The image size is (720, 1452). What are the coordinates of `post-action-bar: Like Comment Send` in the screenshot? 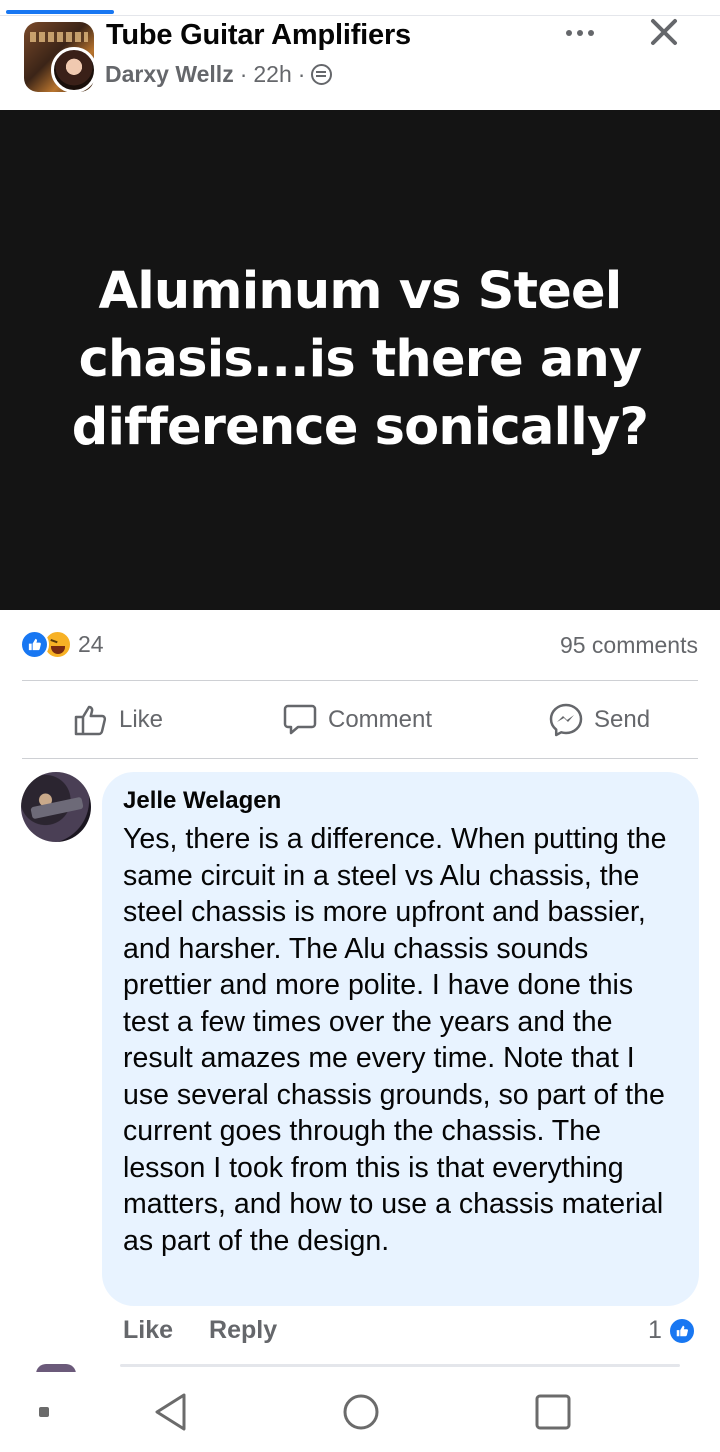 It's located at (360, 720).